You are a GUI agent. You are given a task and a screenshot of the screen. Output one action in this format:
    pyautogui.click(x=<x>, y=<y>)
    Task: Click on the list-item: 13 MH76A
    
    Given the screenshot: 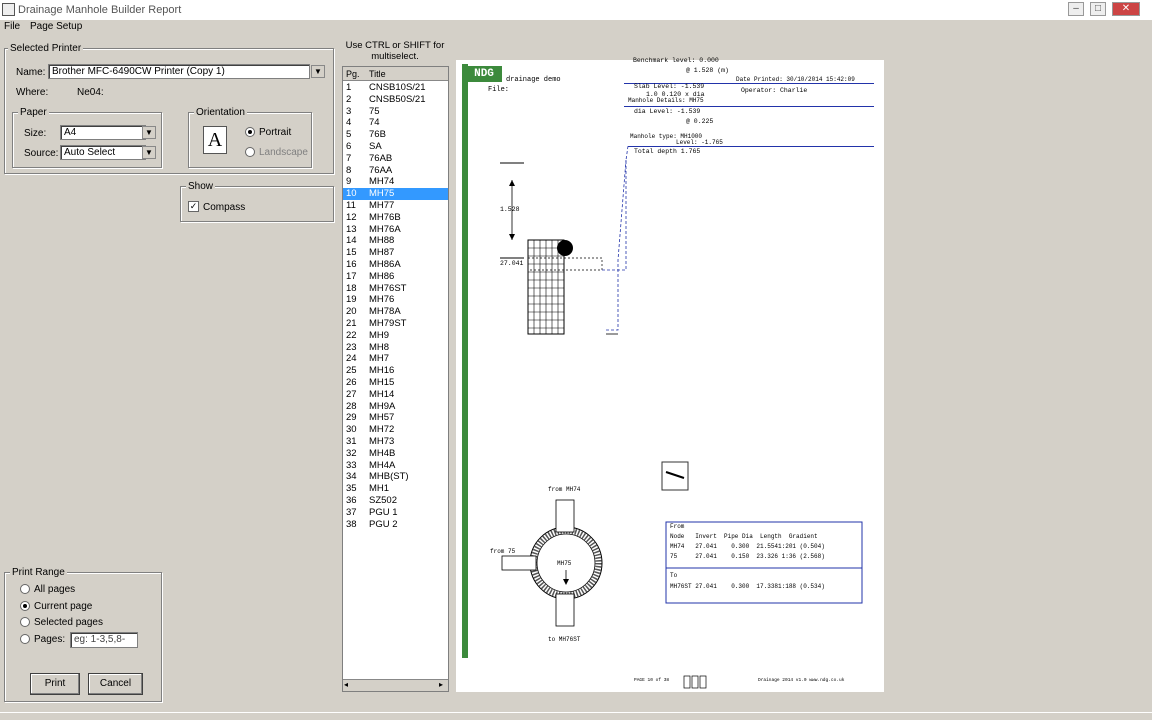 What is the action you would take?
    pyautogui.click(x=395, y=230)
    